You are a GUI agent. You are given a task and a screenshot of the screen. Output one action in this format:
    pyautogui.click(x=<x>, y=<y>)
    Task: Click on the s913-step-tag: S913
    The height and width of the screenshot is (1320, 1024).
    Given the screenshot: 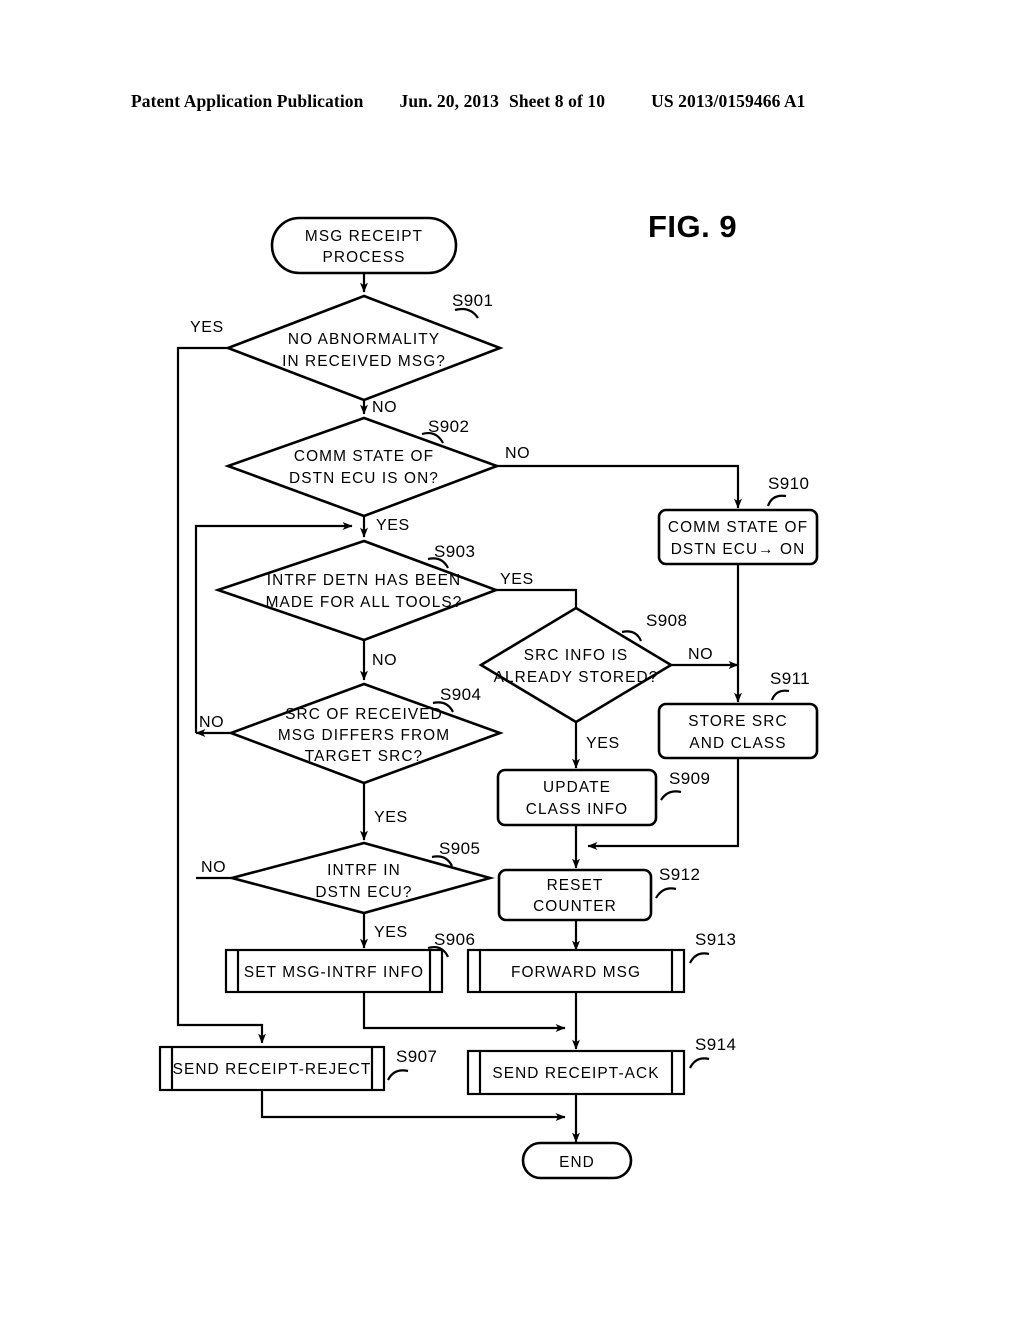 What is the action you would take?
    pyautogui.click(x=715, y=939)
    